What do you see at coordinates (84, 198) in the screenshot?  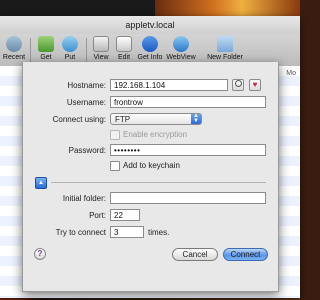 I see `initial-folder-label: Initial folder:` at bounding box center [84, 198].